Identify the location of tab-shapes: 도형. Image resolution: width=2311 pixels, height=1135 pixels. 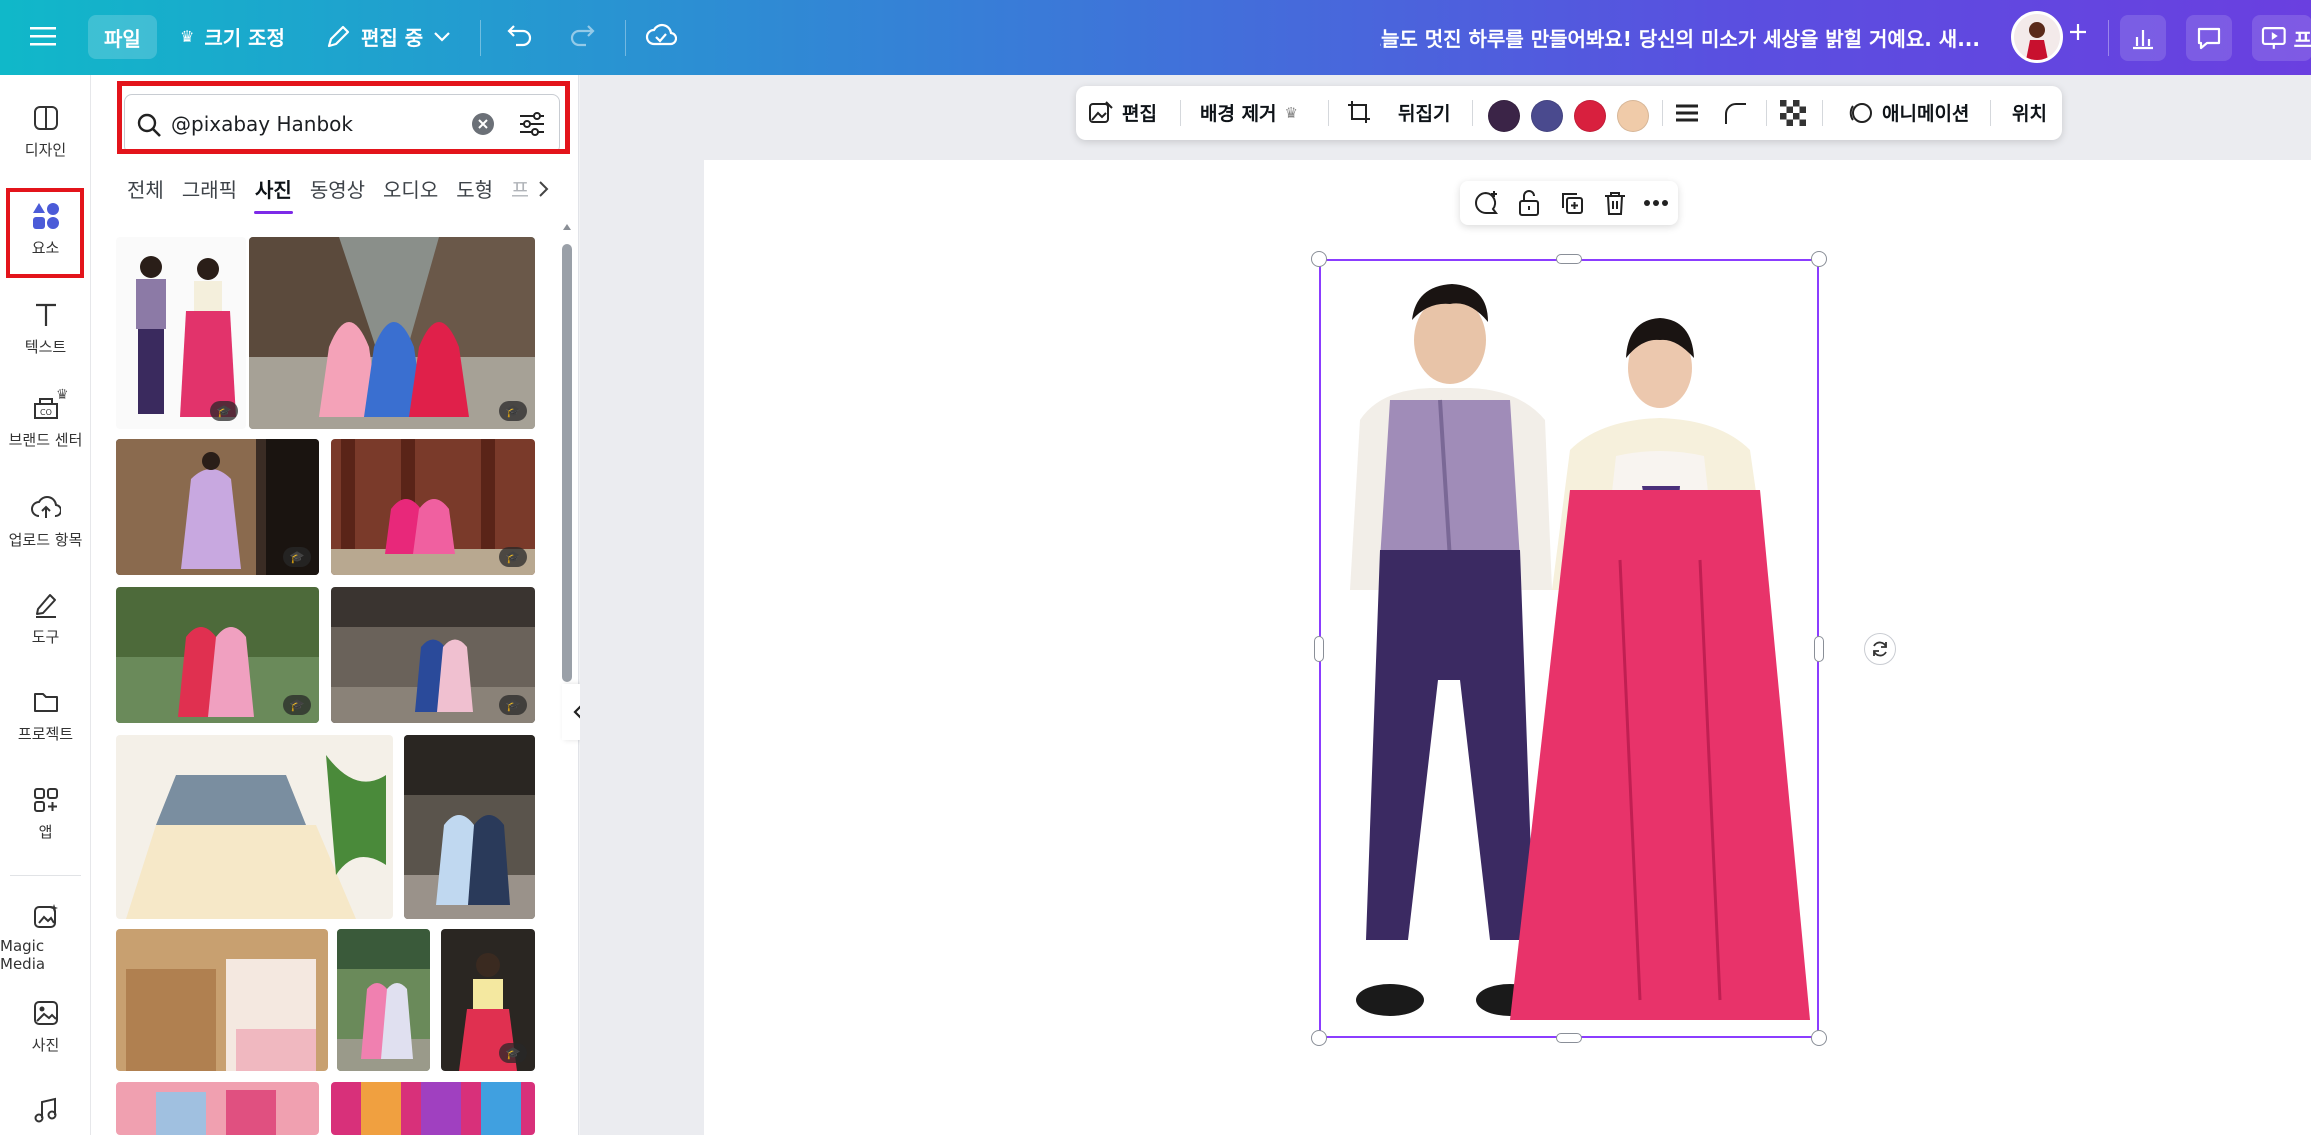
(474, 188).